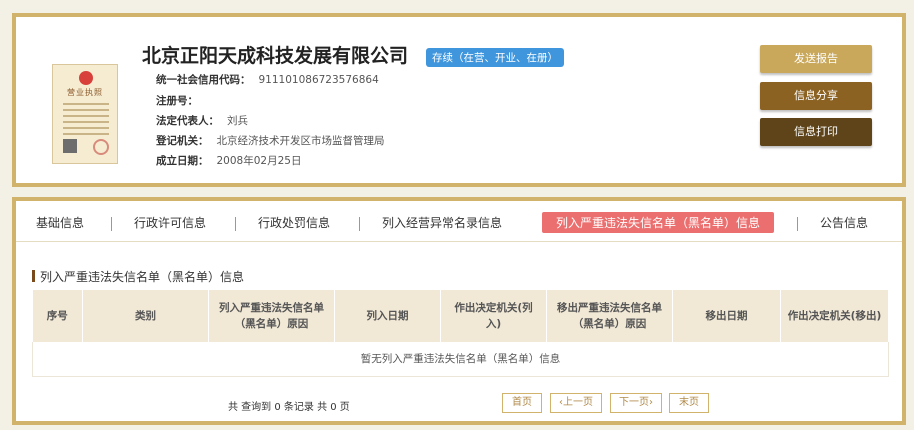 Image resolution: width=914 pixels, height=430 pixels. I want to click on status-badge: 存续（在营、开业、在册）, so click(495, 57).